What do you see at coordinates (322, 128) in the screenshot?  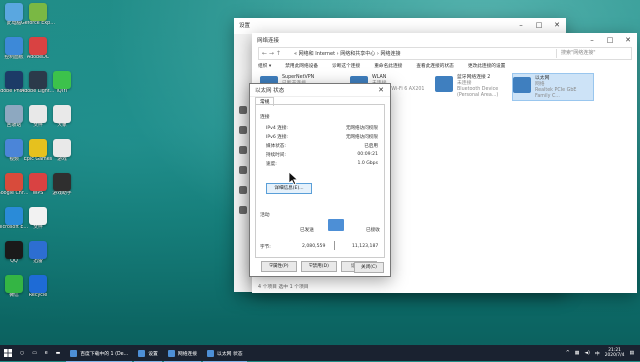 I see `status-row: IPv4 连接: 无网络访问权限` at bounding box center [322, 128].